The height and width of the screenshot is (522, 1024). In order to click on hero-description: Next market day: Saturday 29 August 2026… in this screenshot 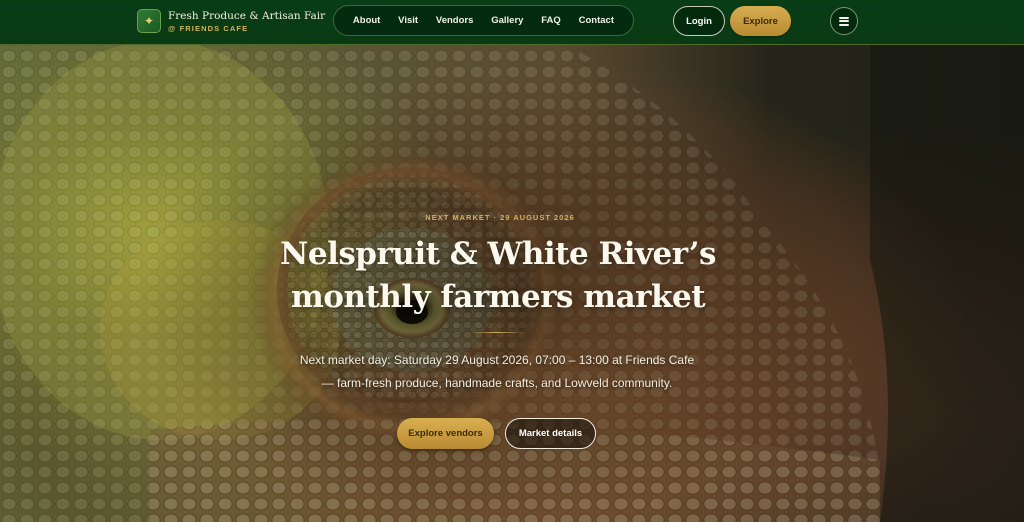, I will do `click(497, 372)`.